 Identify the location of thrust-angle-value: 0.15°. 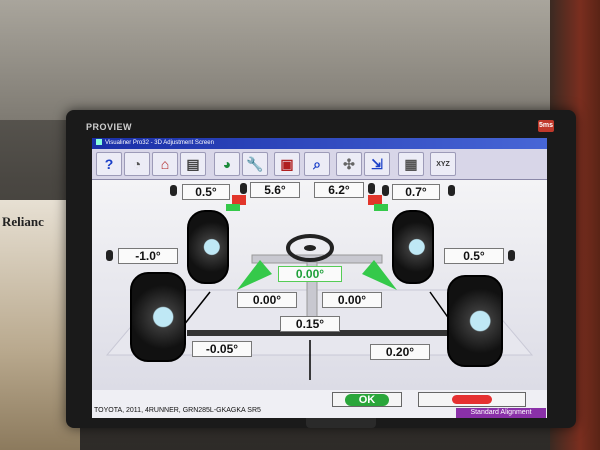
(310, 324).